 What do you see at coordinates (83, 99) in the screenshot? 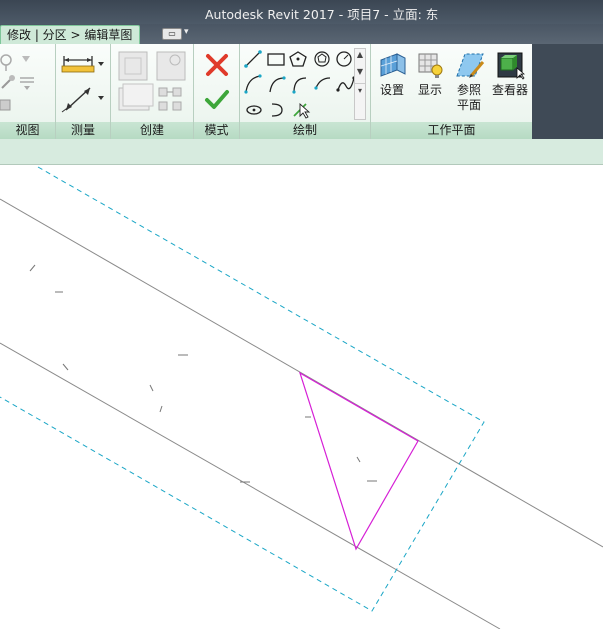
I see `measure-between-references-icon` at bounding box center [83, 99].